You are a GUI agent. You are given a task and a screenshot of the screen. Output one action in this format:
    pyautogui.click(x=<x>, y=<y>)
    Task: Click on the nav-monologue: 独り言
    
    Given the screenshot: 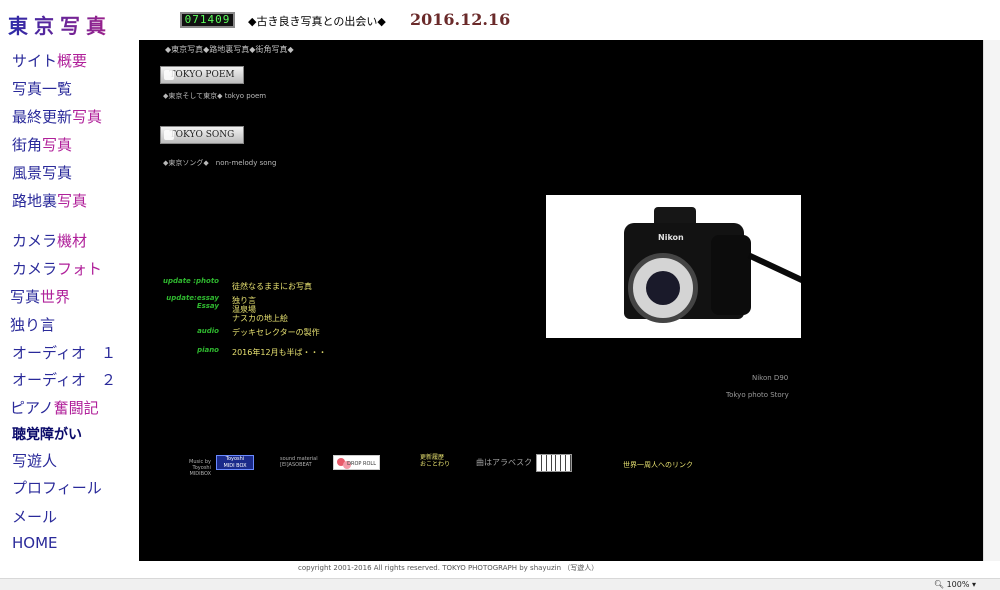 What is the action you would take?
    pyautogui.click(x=32, y=324)
    